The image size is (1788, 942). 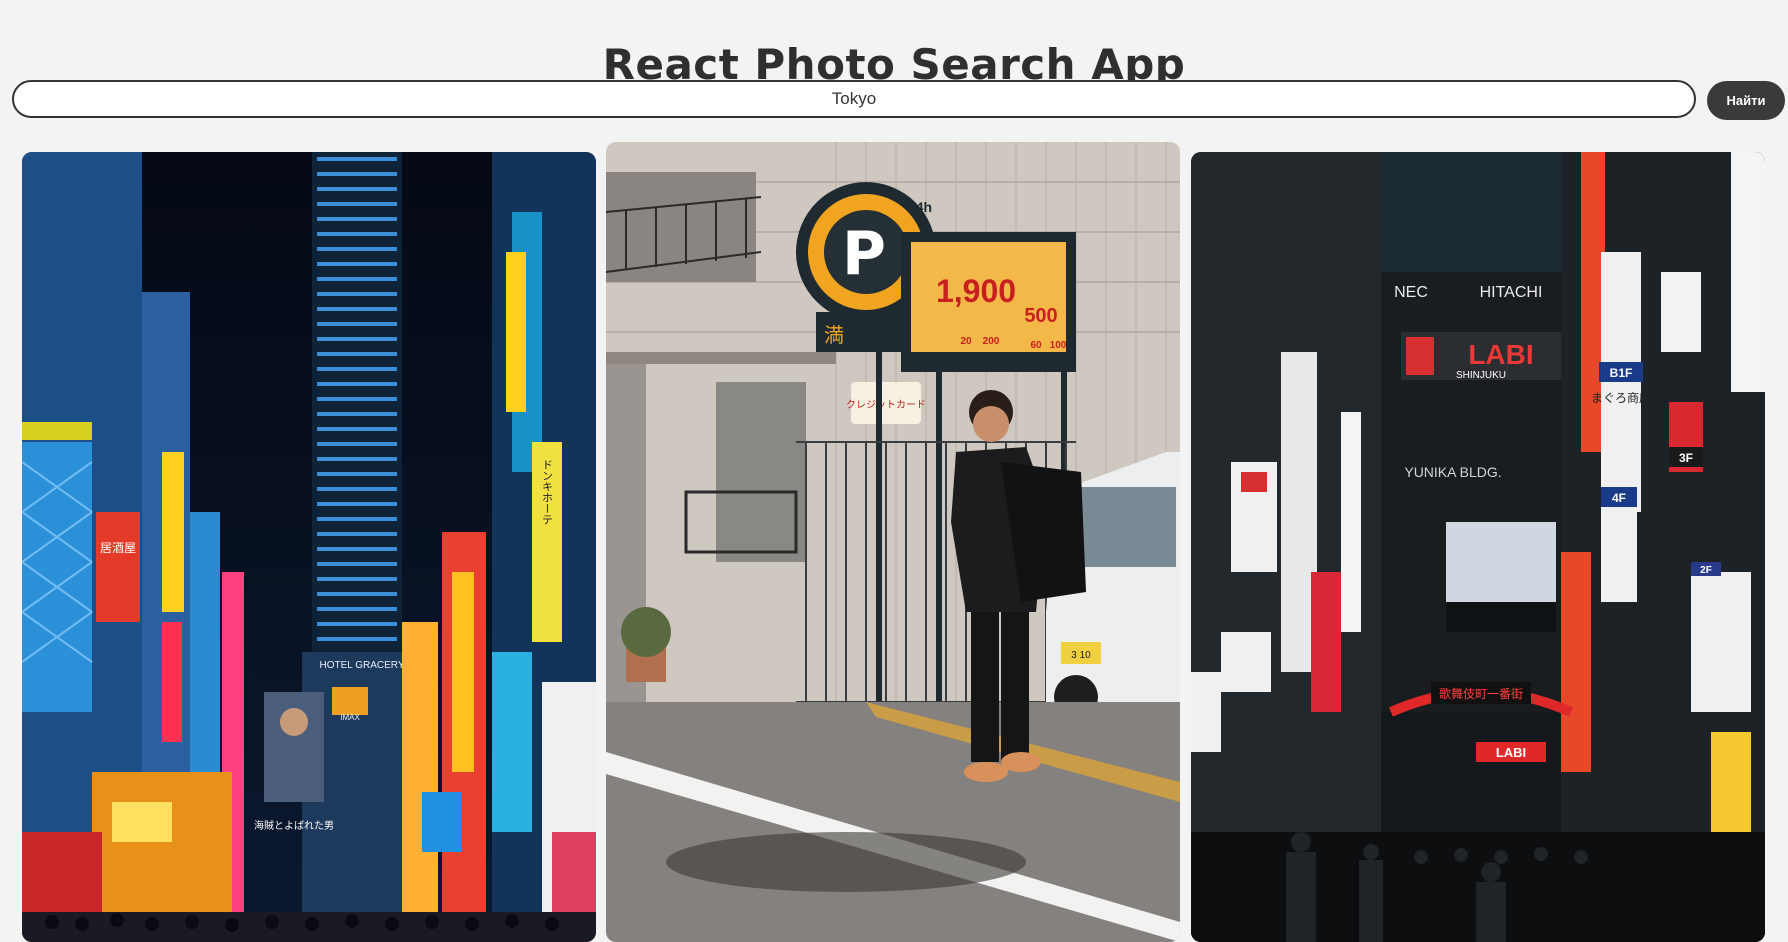 I want to click on sign-nec: NEC, so click(x=1411, y=292).